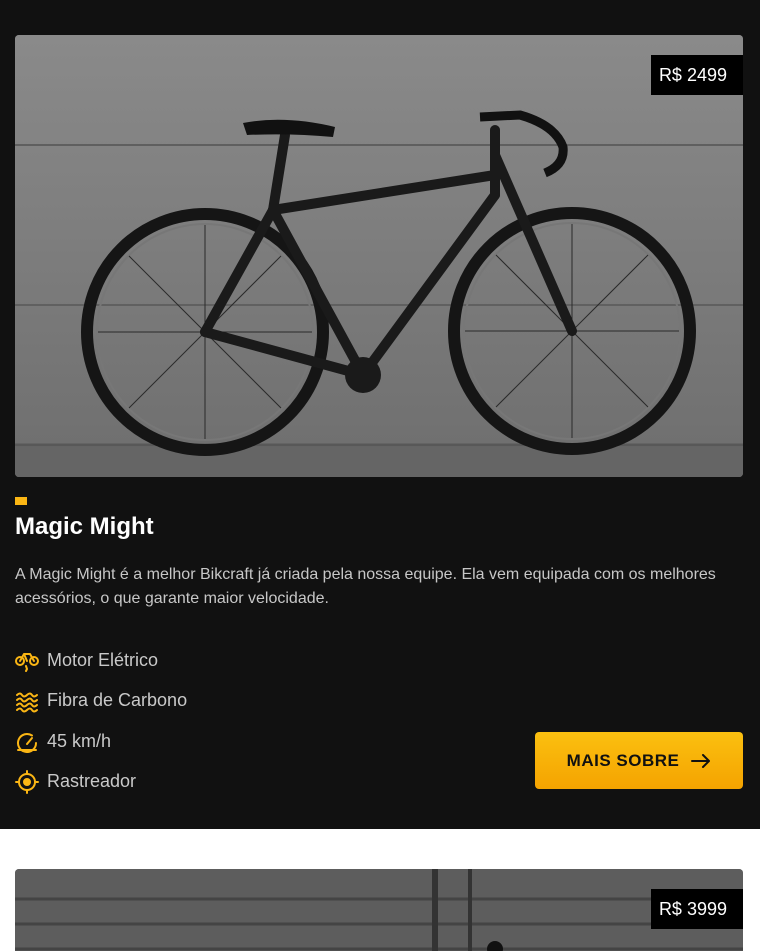  I want to click on feature-label: Fibra de Carbono, so click(117, 700).